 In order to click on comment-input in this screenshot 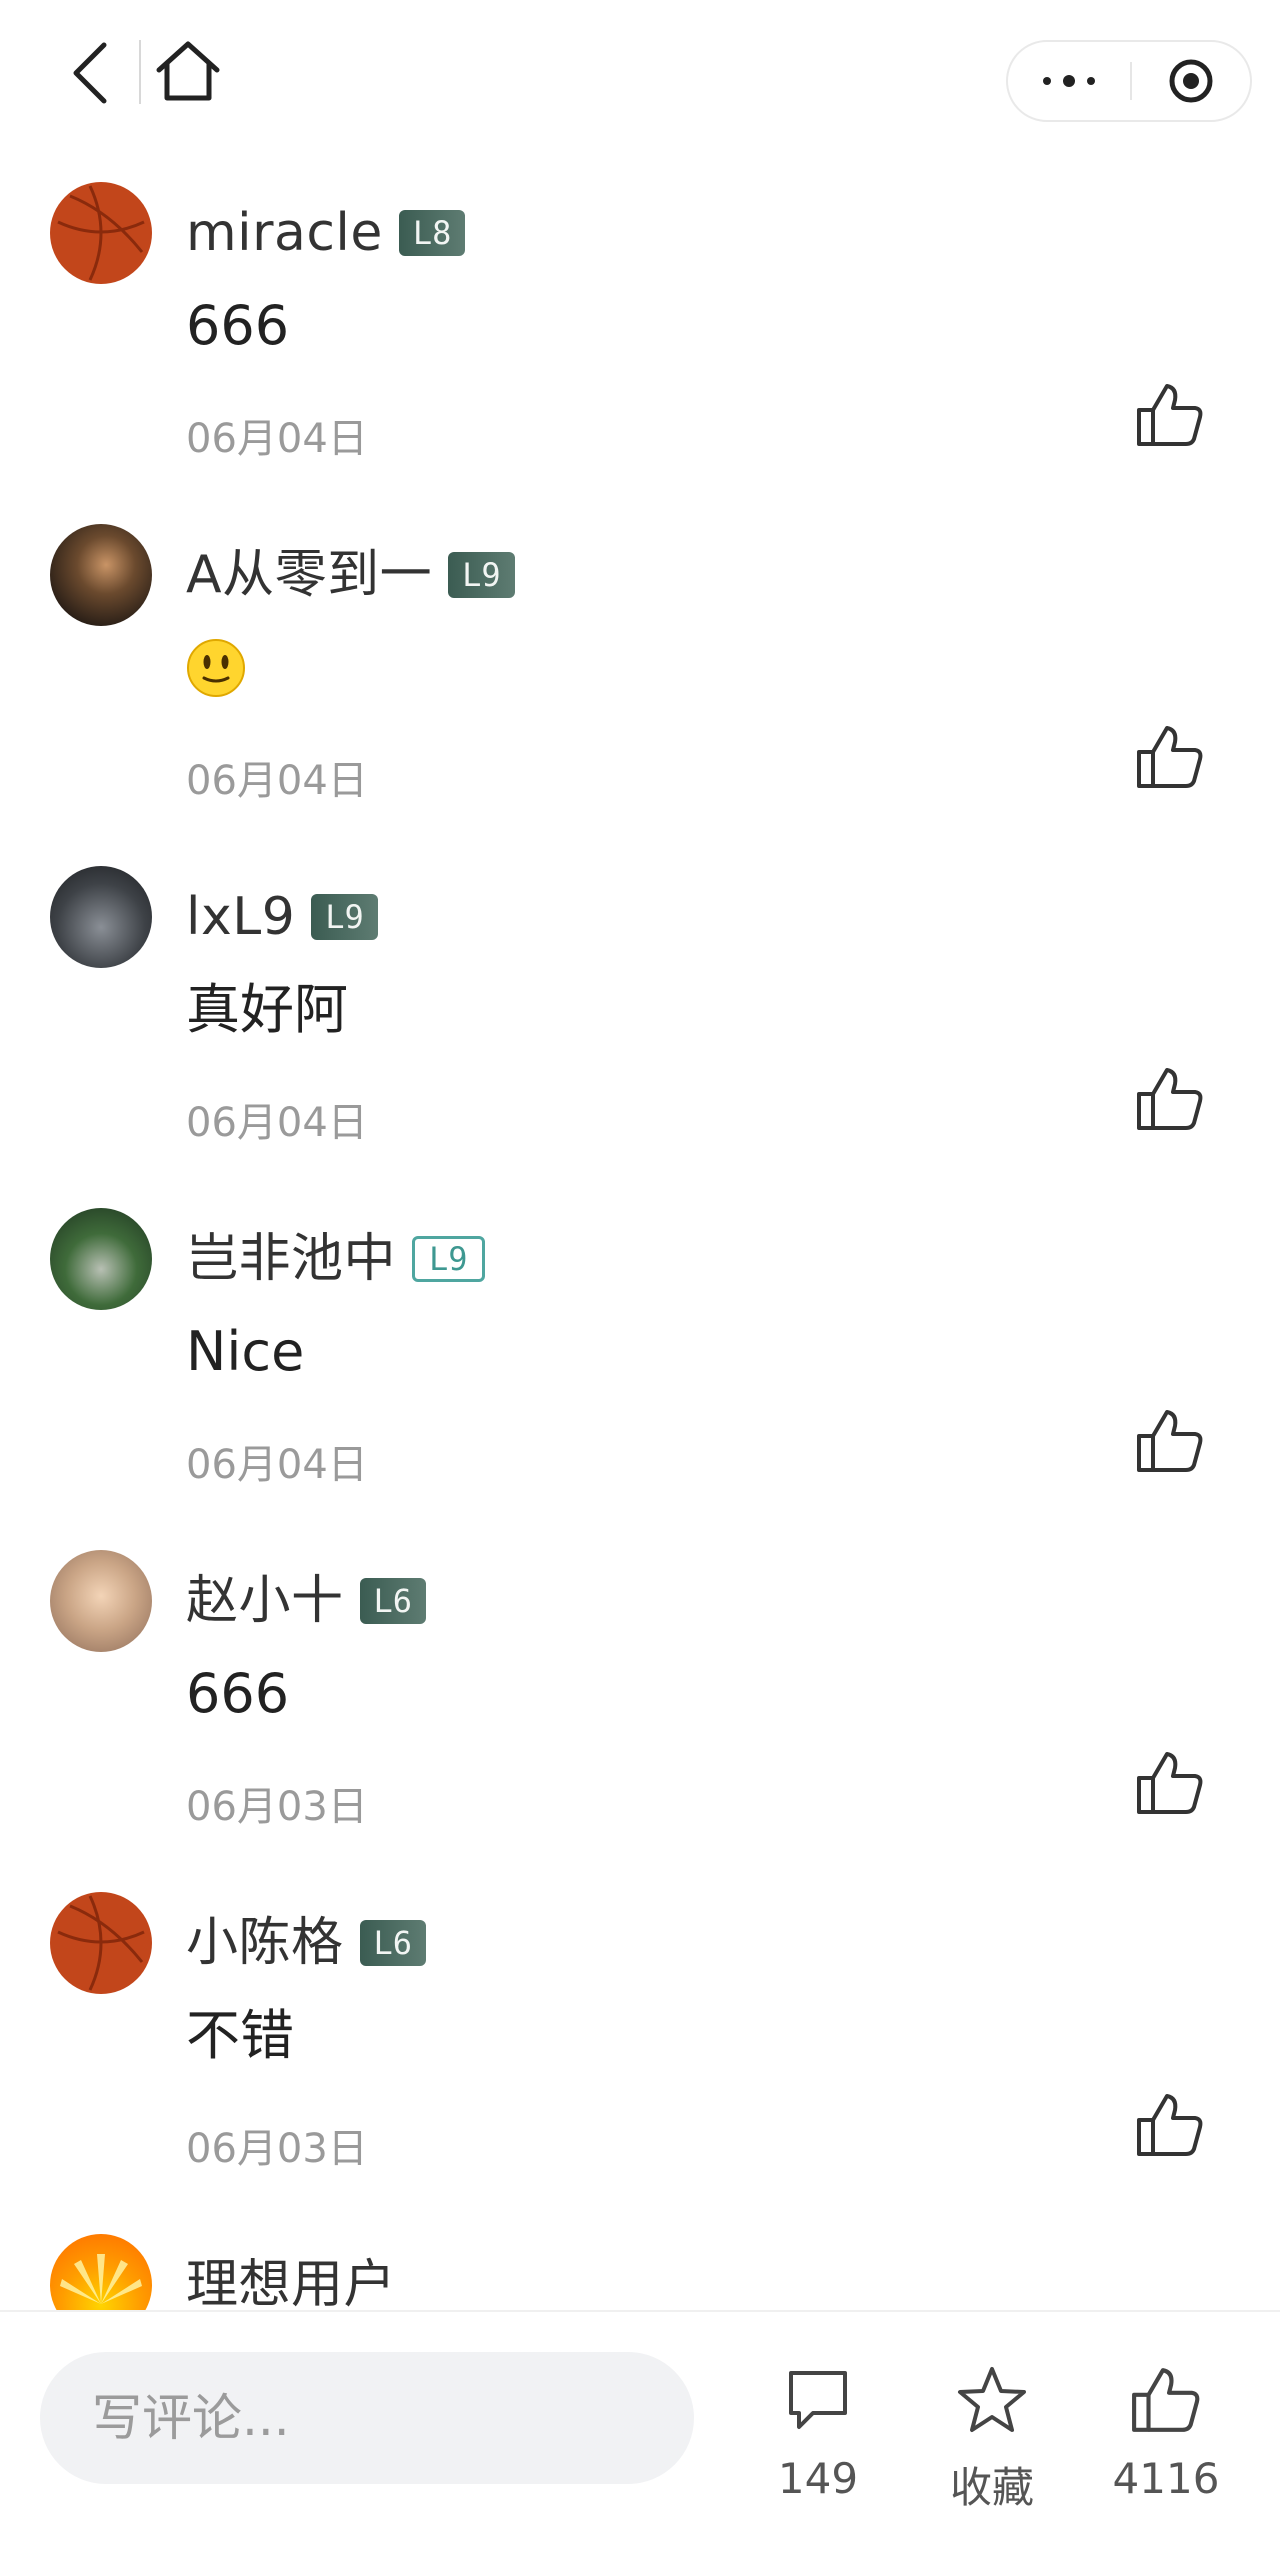, I will do `click(367, 2418)`.